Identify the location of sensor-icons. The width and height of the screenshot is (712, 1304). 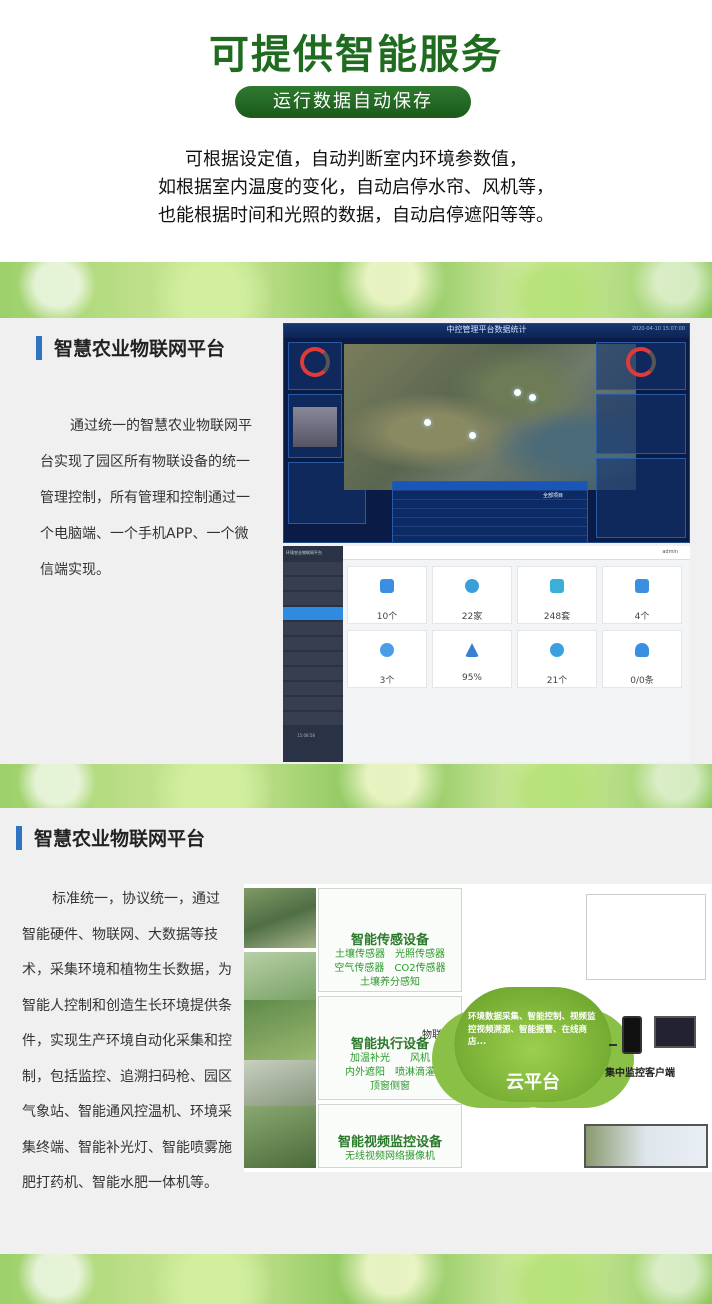
(390, 909).